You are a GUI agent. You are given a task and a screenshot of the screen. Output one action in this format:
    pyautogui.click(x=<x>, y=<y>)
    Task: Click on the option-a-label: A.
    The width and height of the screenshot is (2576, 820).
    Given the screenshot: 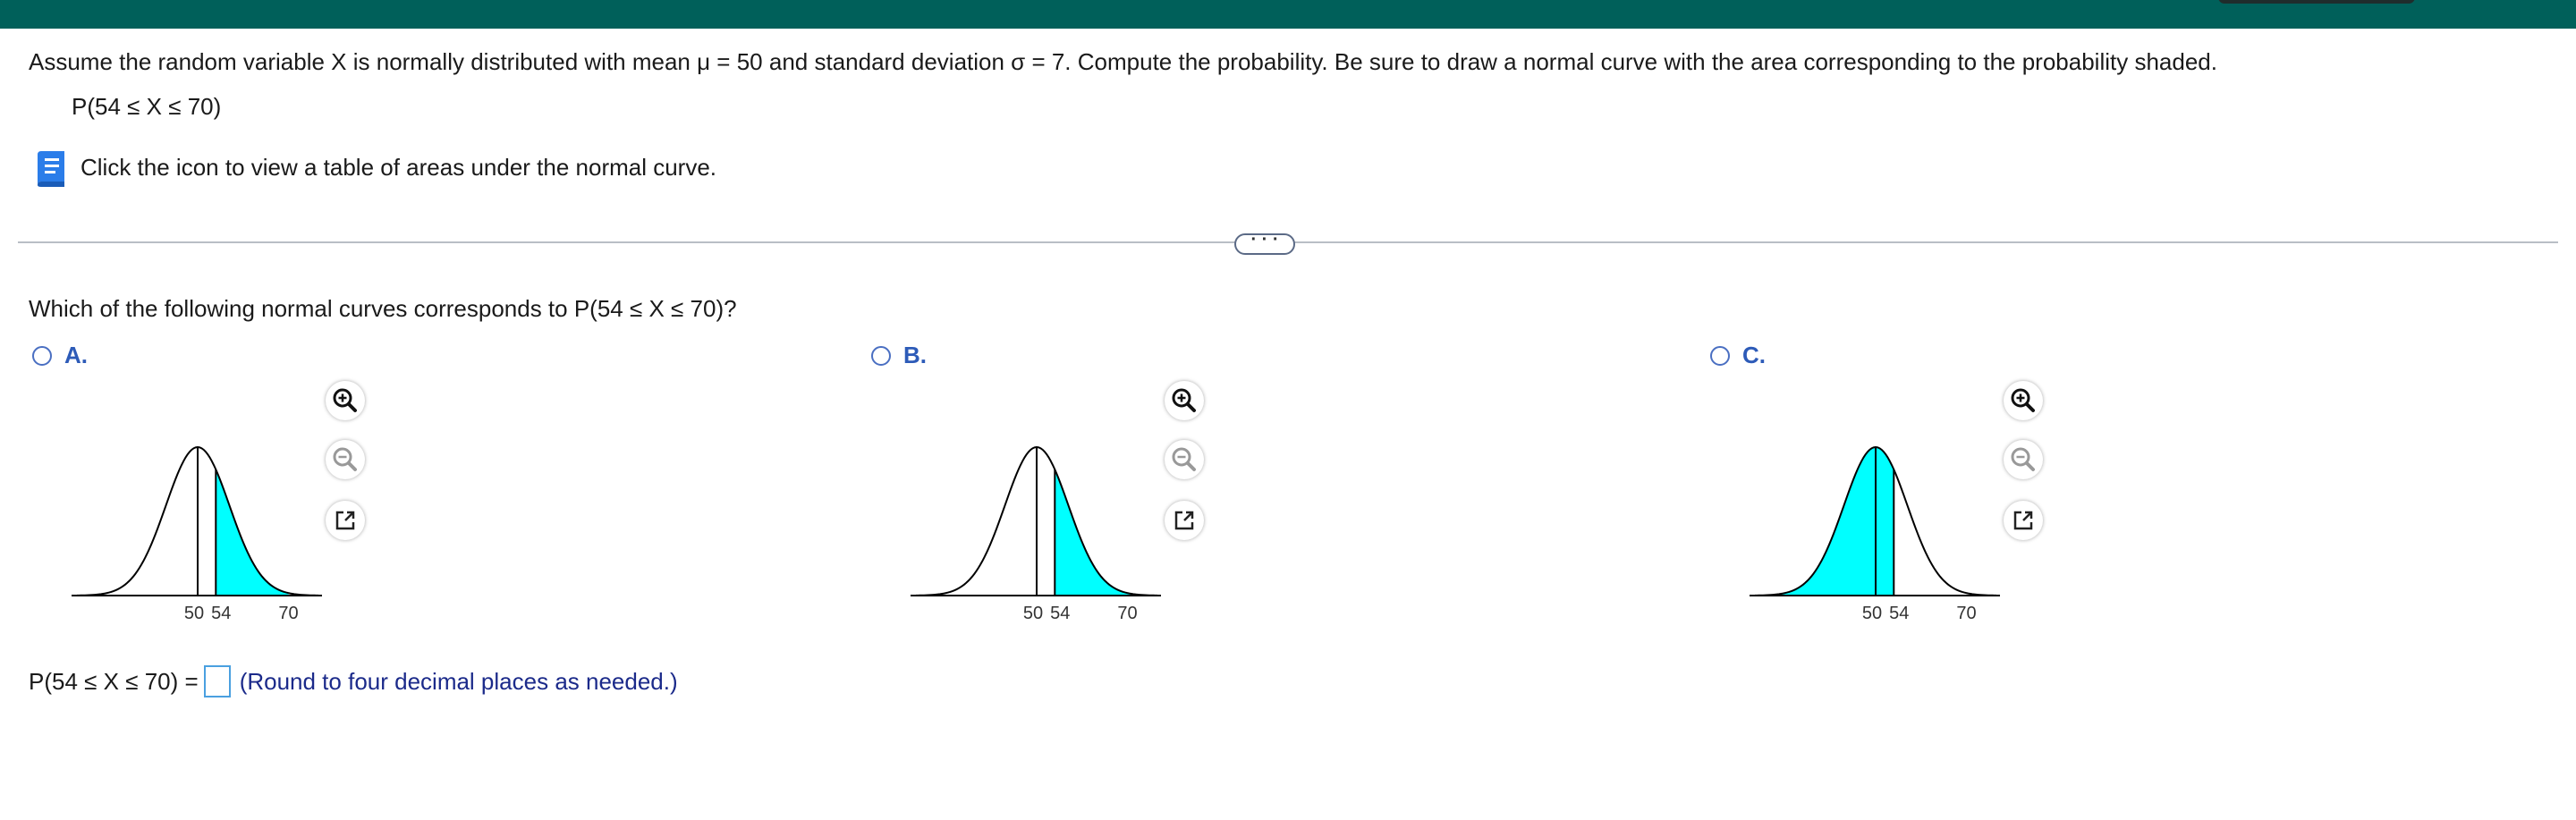 What is the action you would take?
    pyautogui.click(x=76, y=355)
    